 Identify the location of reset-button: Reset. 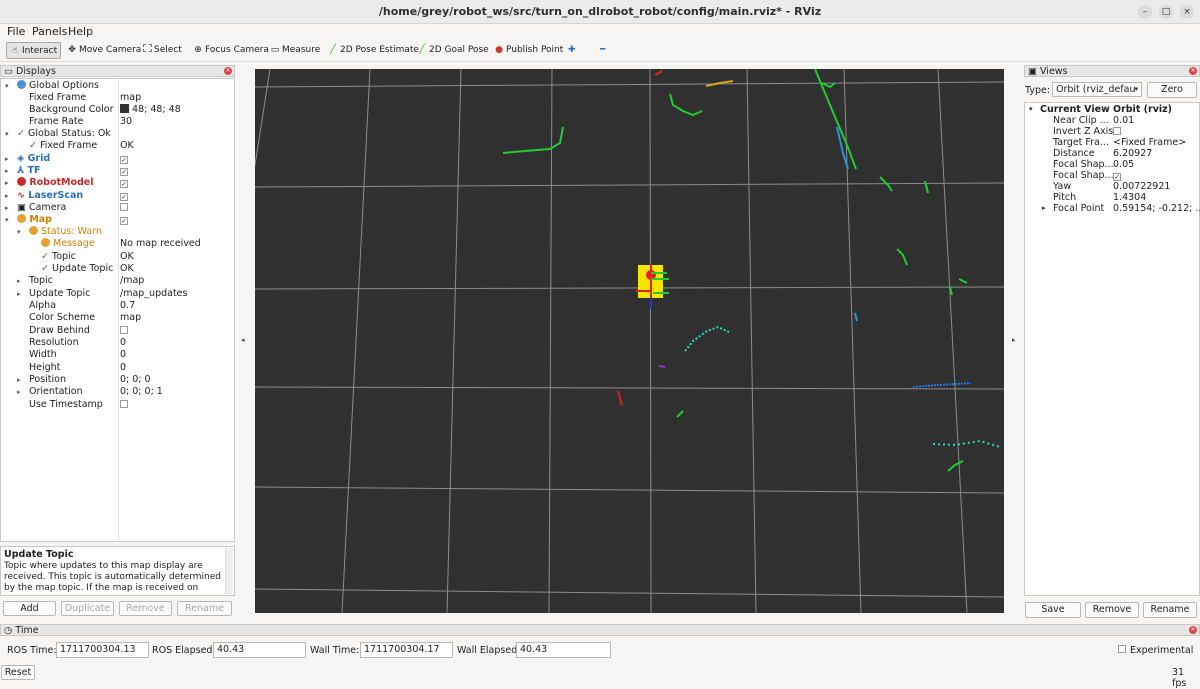
(18, 672).